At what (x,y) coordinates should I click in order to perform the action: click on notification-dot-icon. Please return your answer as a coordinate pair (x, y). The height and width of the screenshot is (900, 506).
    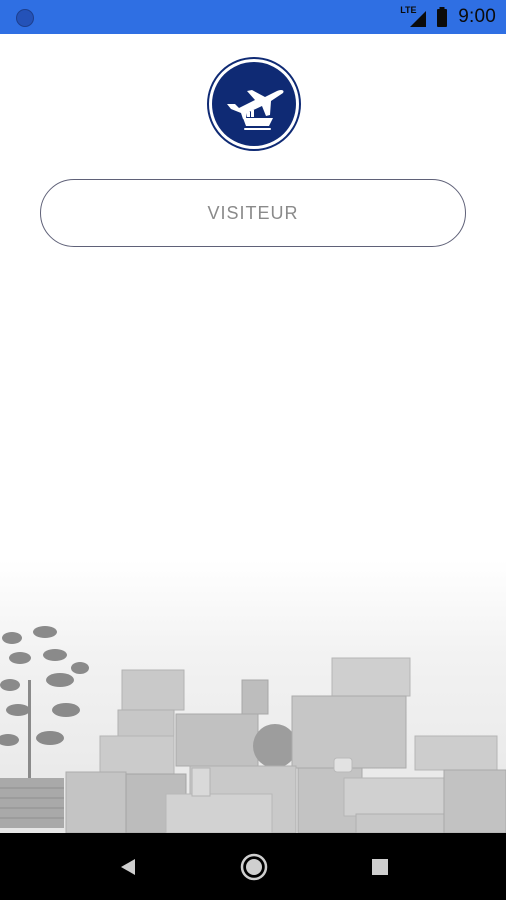
    Looking at the image, I should click on (25, 18).